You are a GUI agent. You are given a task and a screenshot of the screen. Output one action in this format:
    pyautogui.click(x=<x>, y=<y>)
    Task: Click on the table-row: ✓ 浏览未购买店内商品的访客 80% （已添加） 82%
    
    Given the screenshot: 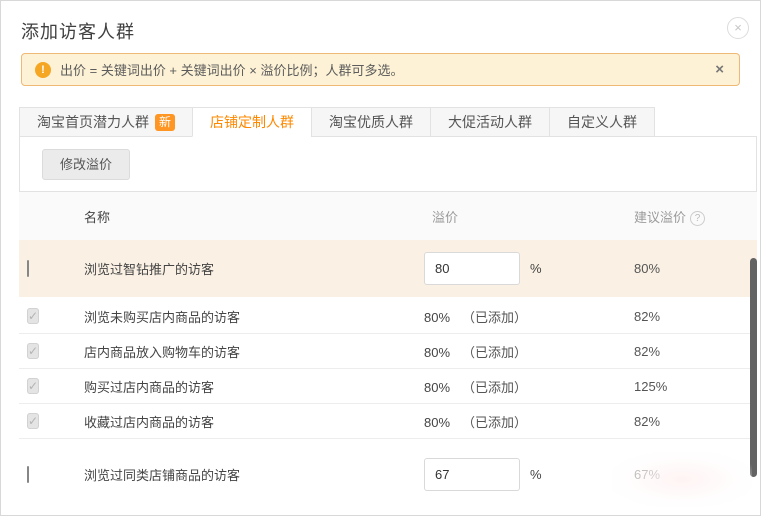 What is the action you would take?
    pyautogui.click(x=388, y=316)
    